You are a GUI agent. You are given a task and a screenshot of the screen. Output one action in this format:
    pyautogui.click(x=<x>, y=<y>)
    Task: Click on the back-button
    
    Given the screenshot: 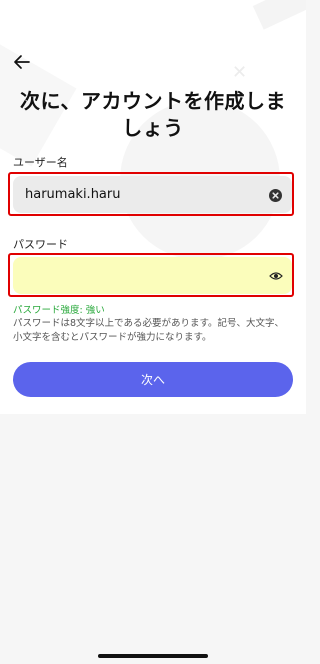 What is the action you would take?
    pyautogui.click(x=22, y=62)
    